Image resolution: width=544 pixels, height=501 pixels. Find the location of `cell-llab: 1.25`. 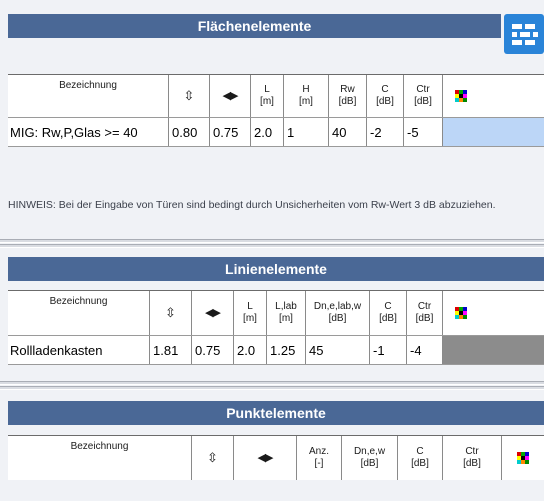

cell-llab: 1.25 is located at coordinates (286, 350).